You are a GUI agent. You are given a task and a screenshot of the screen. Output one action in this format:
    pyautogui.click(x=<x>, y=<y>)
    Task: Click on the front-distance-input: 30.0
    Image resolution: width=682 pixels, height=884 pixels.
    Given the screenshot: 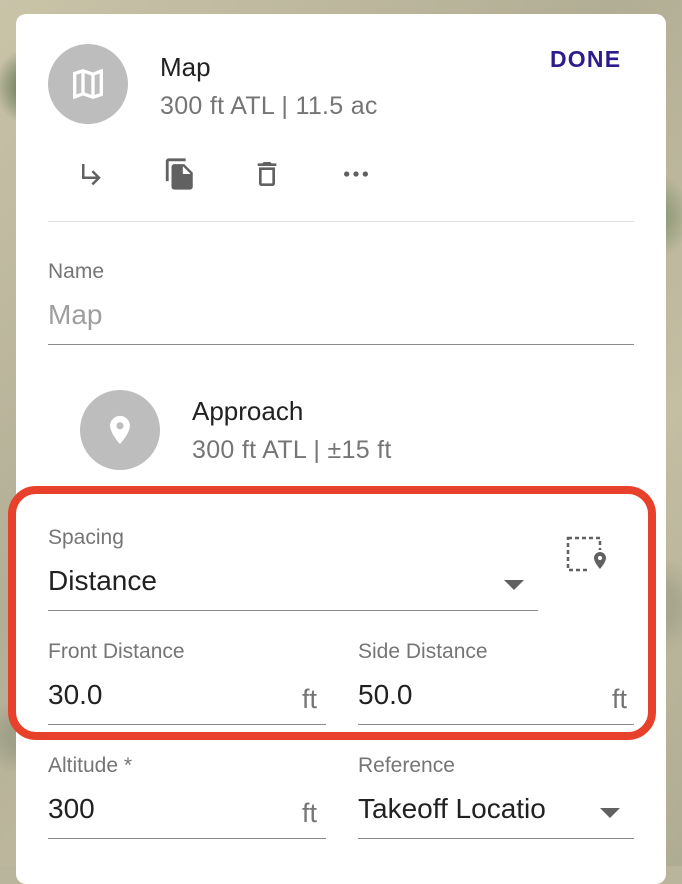 What is the action you would take?
    pyautogui.click(x=75, y=695)
    